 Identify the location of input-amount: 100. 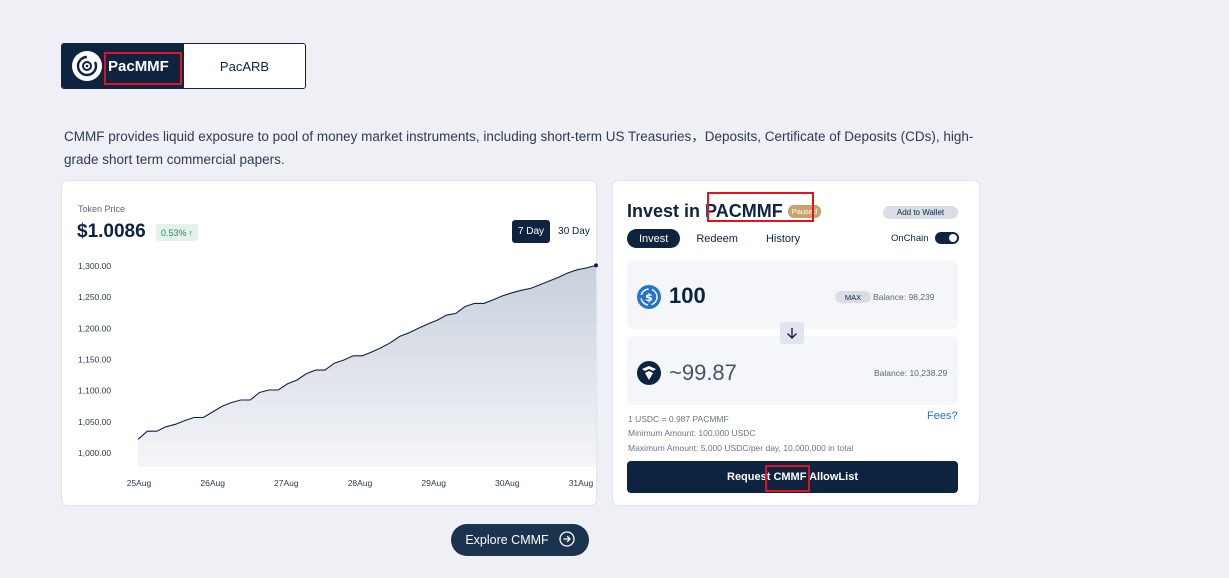
(687, 296).